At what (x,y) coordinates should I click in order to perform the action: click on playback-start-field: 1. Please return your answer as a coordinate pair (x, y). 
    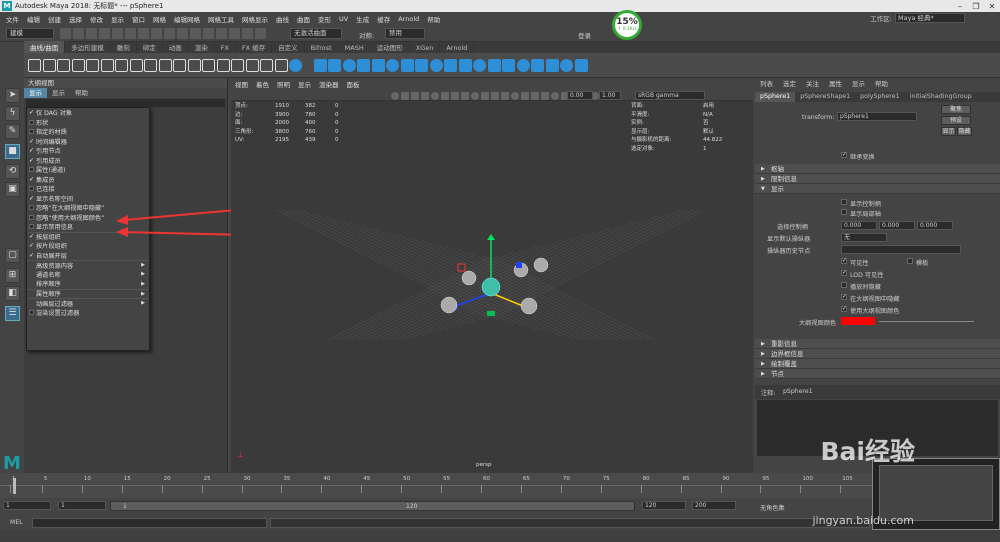
    Looking at the image, I should click on (82, 505).